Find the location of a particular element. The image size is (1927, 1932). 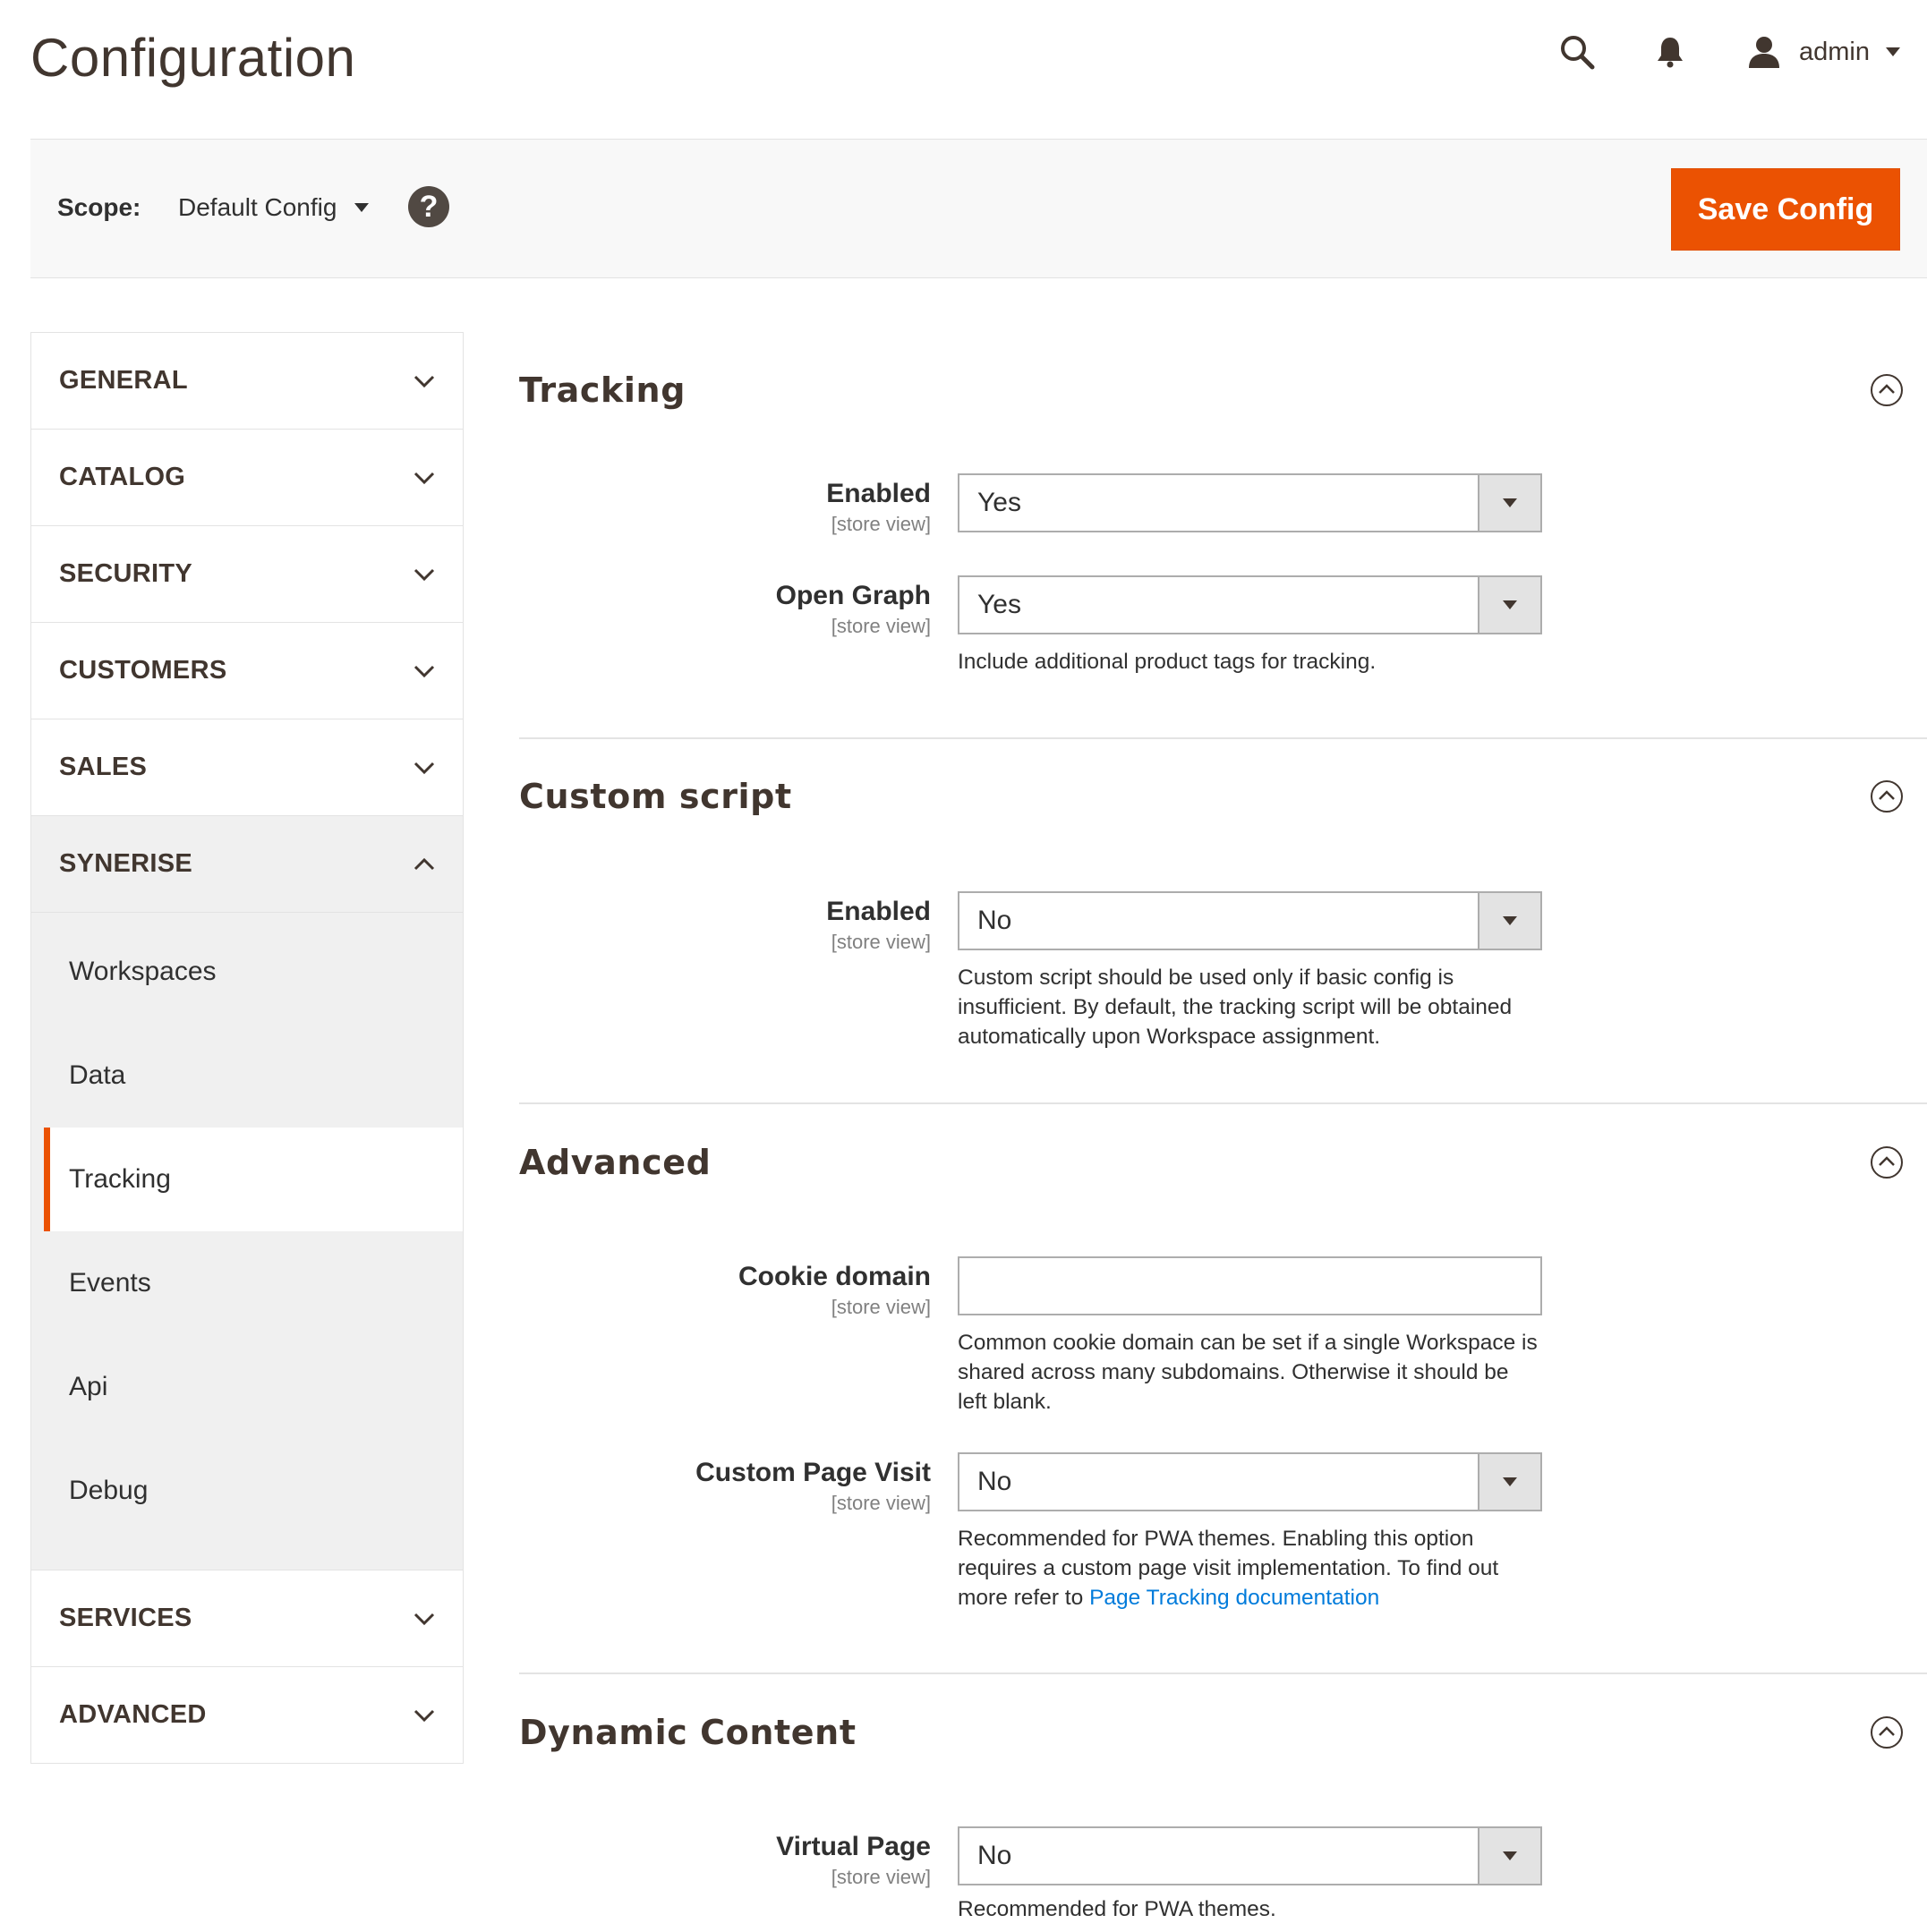

field-control: No Recommended for PWA themes. is located at coordinates (1250, 1875).